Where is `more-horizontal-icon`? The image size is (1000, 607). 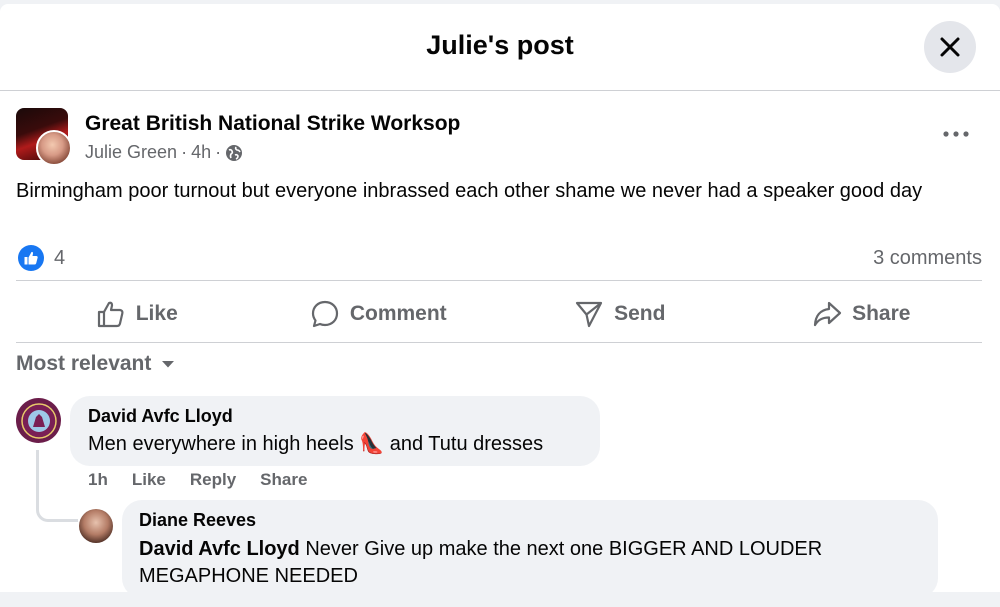
more-horizontal-icon is located at coordinates (956, 134).